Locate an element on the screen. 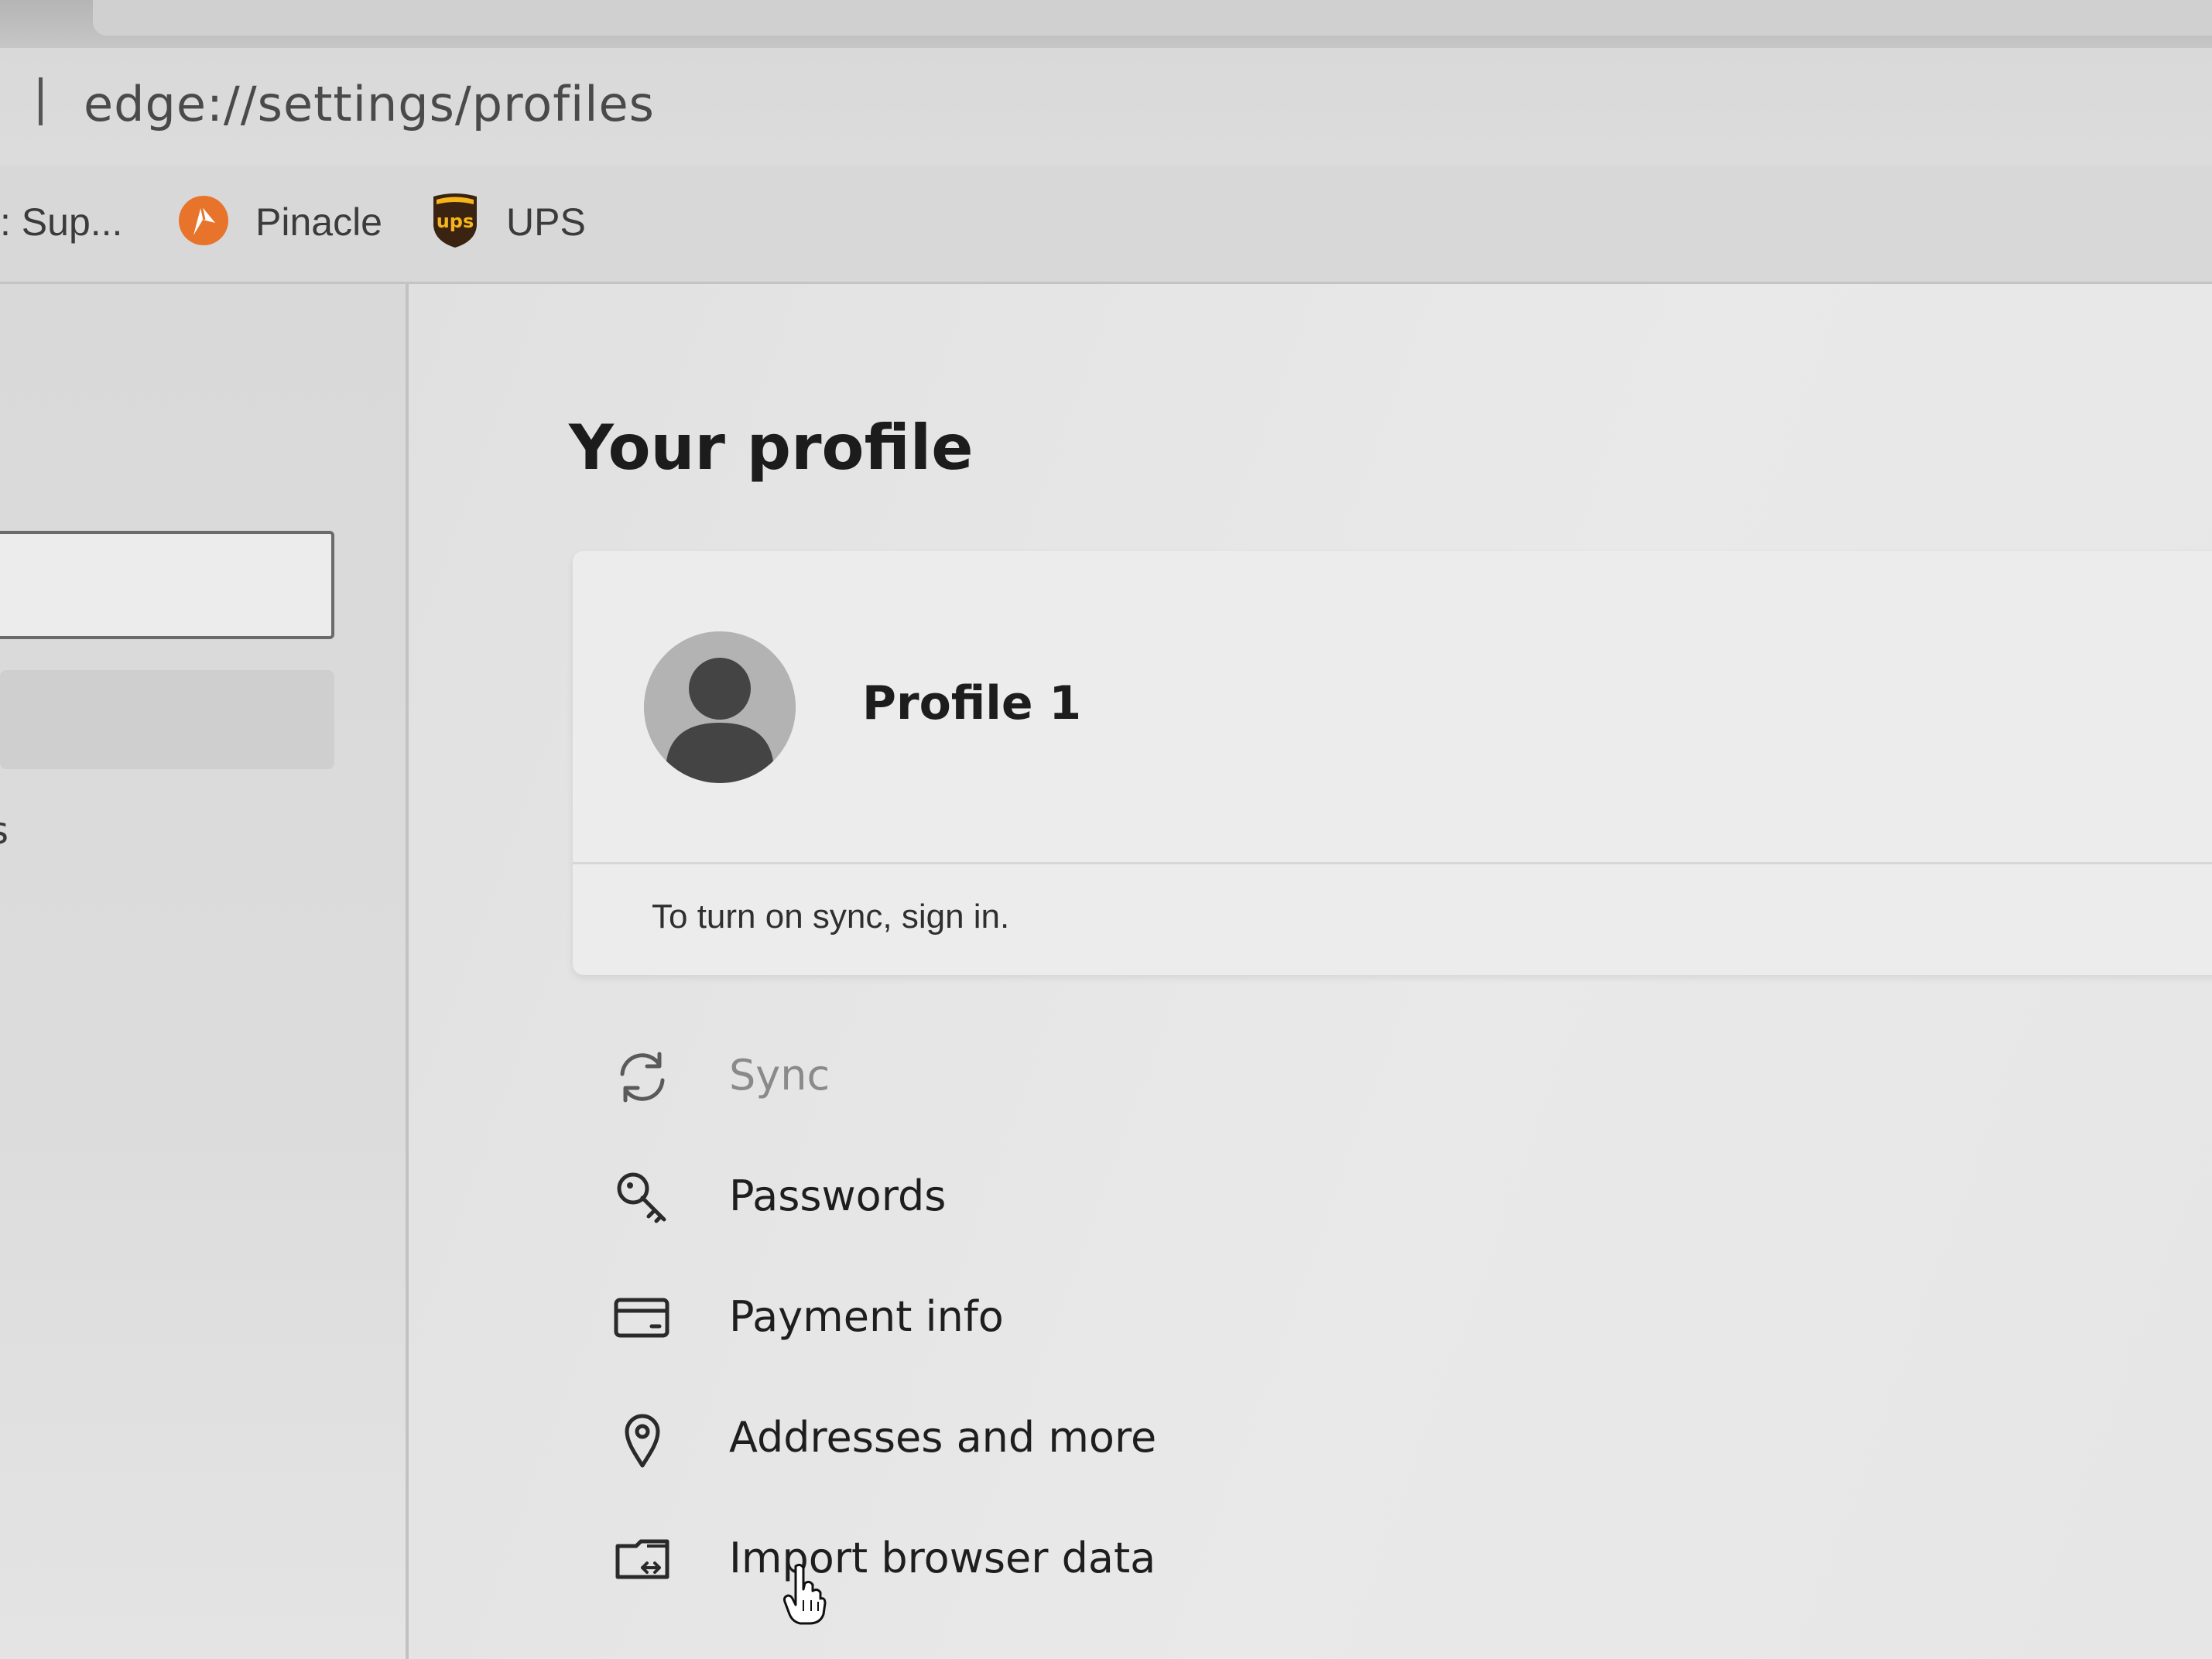 The height and width of the screenshot is (1659, 2212). menu-item-passwords: Passwords is located at coordinates (1075, 1203).